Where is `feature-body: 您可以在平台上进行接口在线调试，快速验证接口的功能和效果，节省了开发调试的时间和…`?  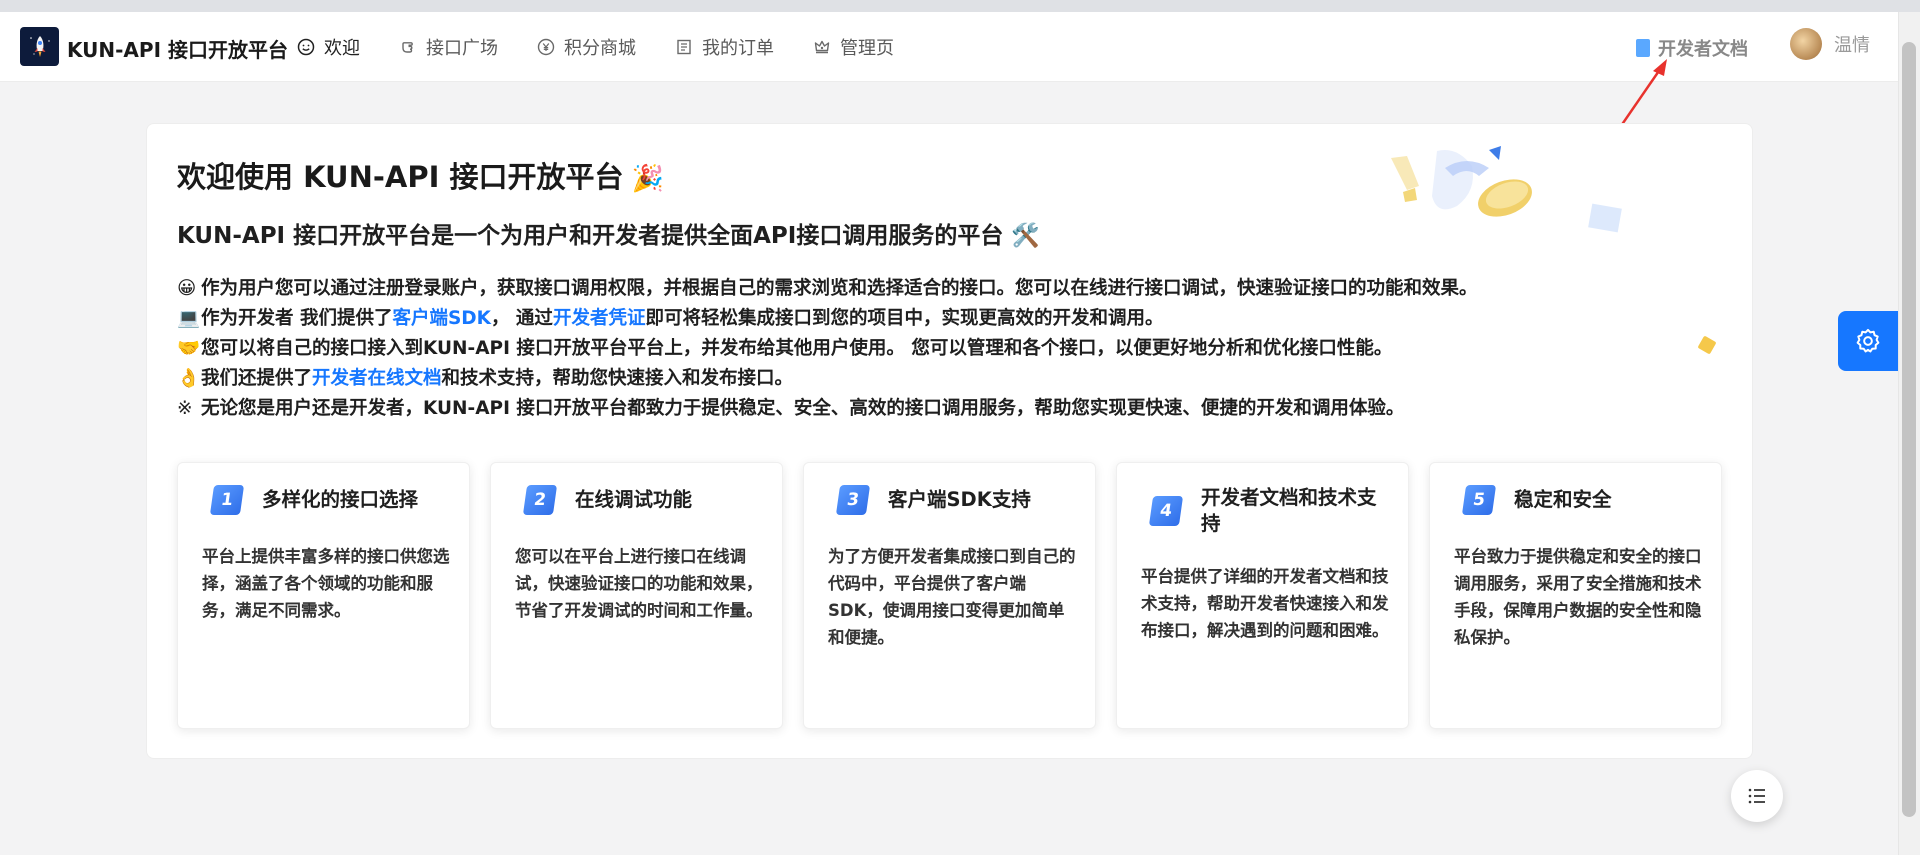 feature-body: 您可以在平台上进行接口在线调试，快速验证接口的功能和效果，节省了开发调试的时间和… is located at coordinates (639, 583).